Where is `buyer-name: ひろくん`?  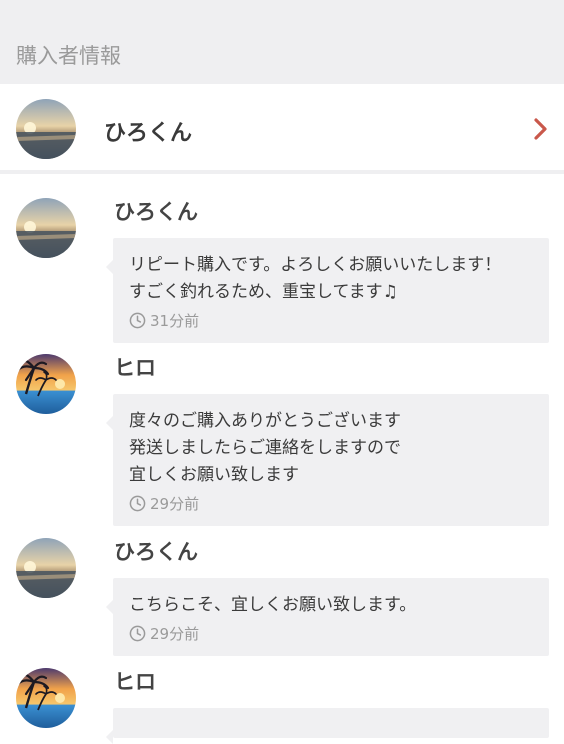 buyer-name: ひろくん is located at coordinates (148, 133).